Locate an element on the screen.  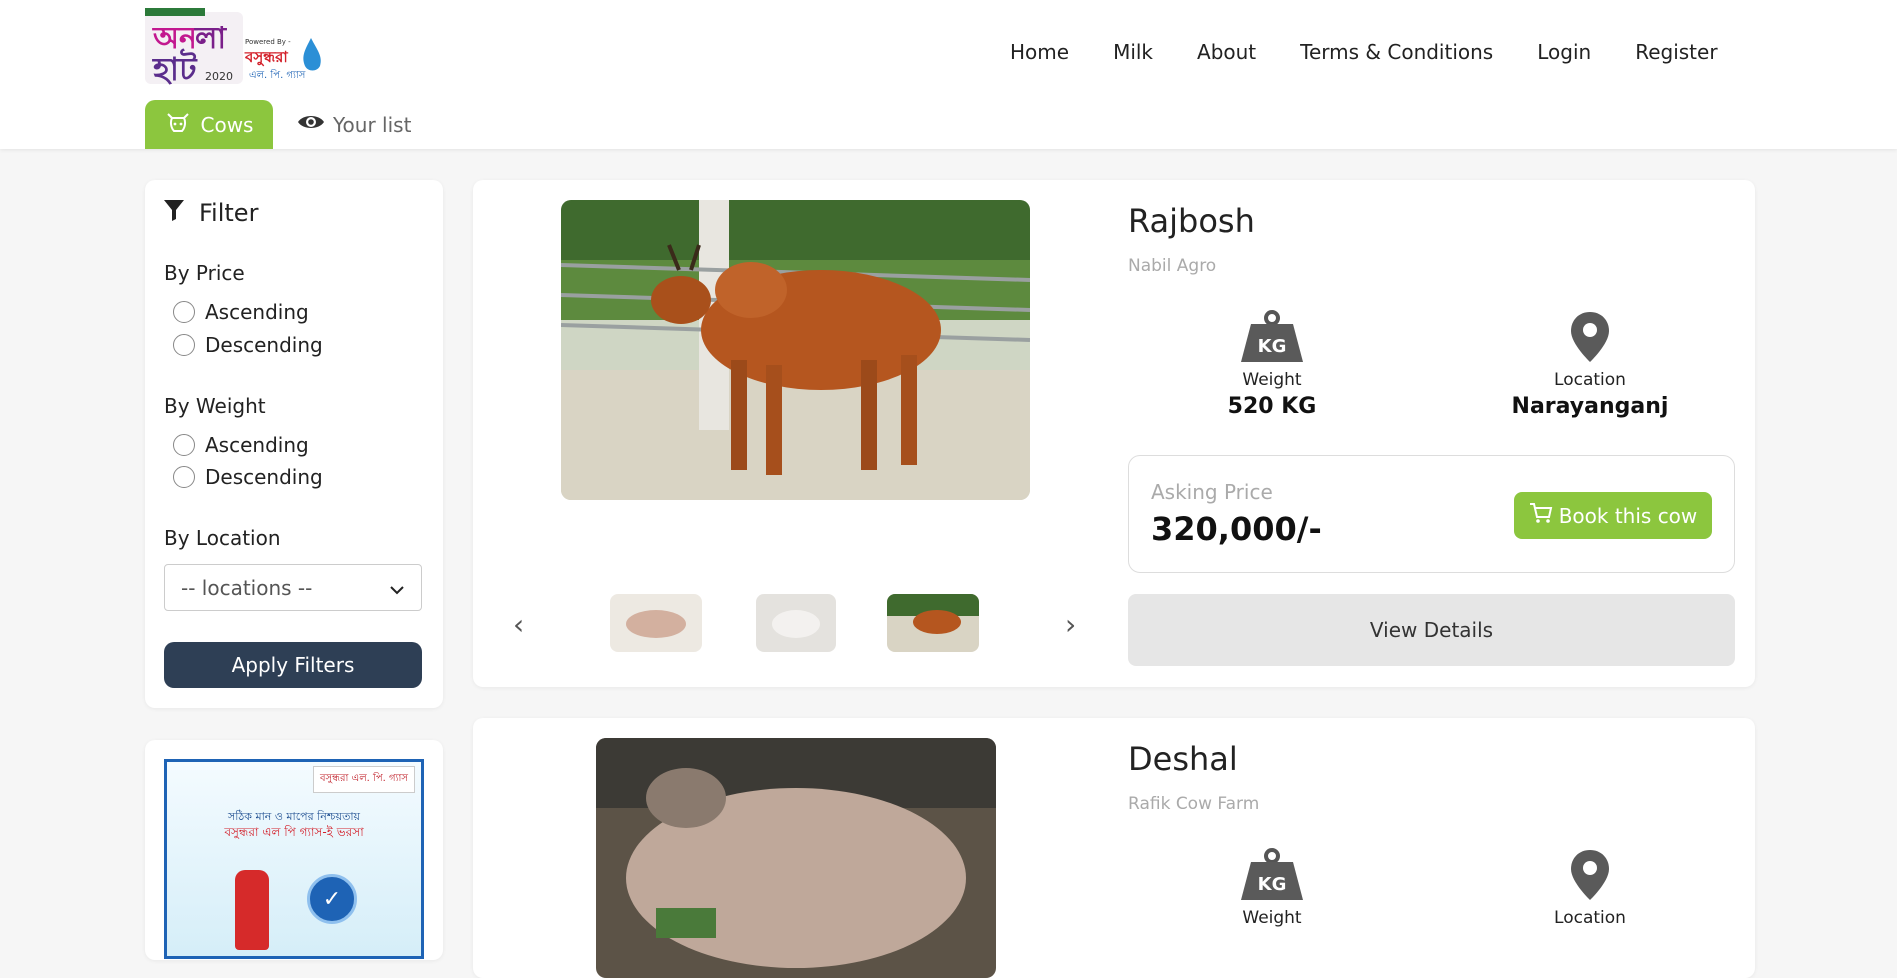
weight-descending-radio is located at coordinates (184, 477).